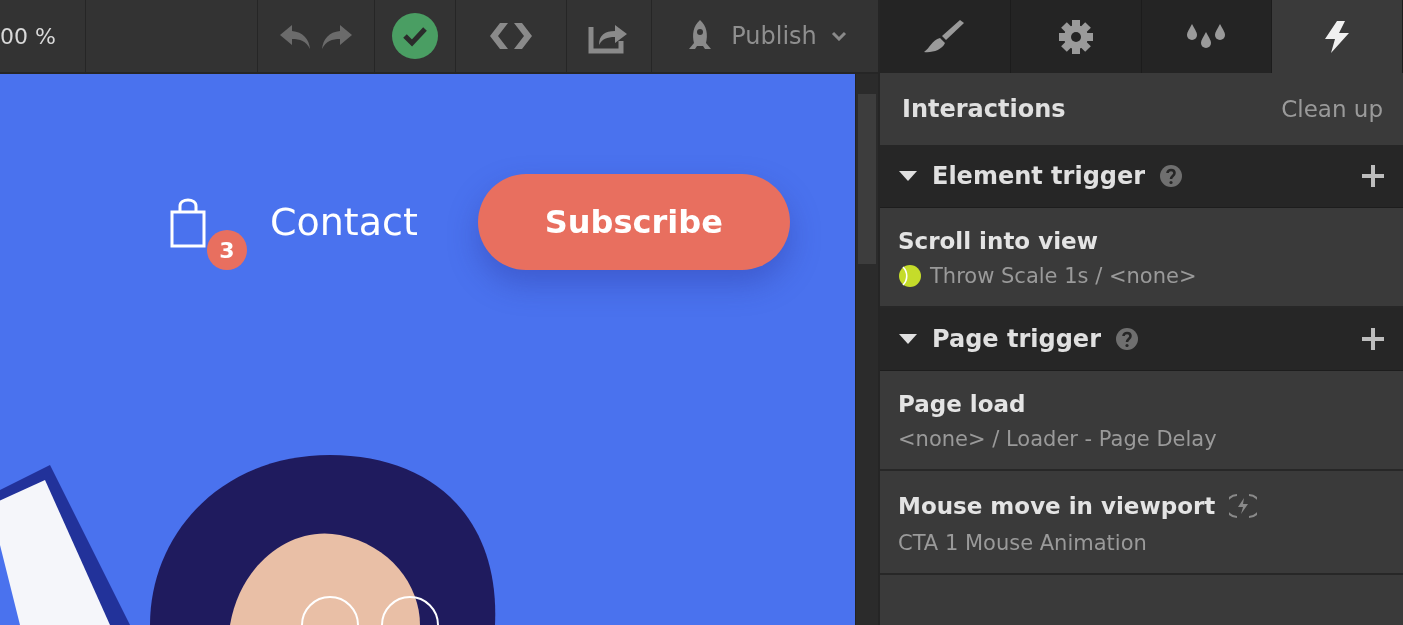  Describe the element at coordinates (344, 222) in the screenshot. I see `contact-link: Contact` at that location.